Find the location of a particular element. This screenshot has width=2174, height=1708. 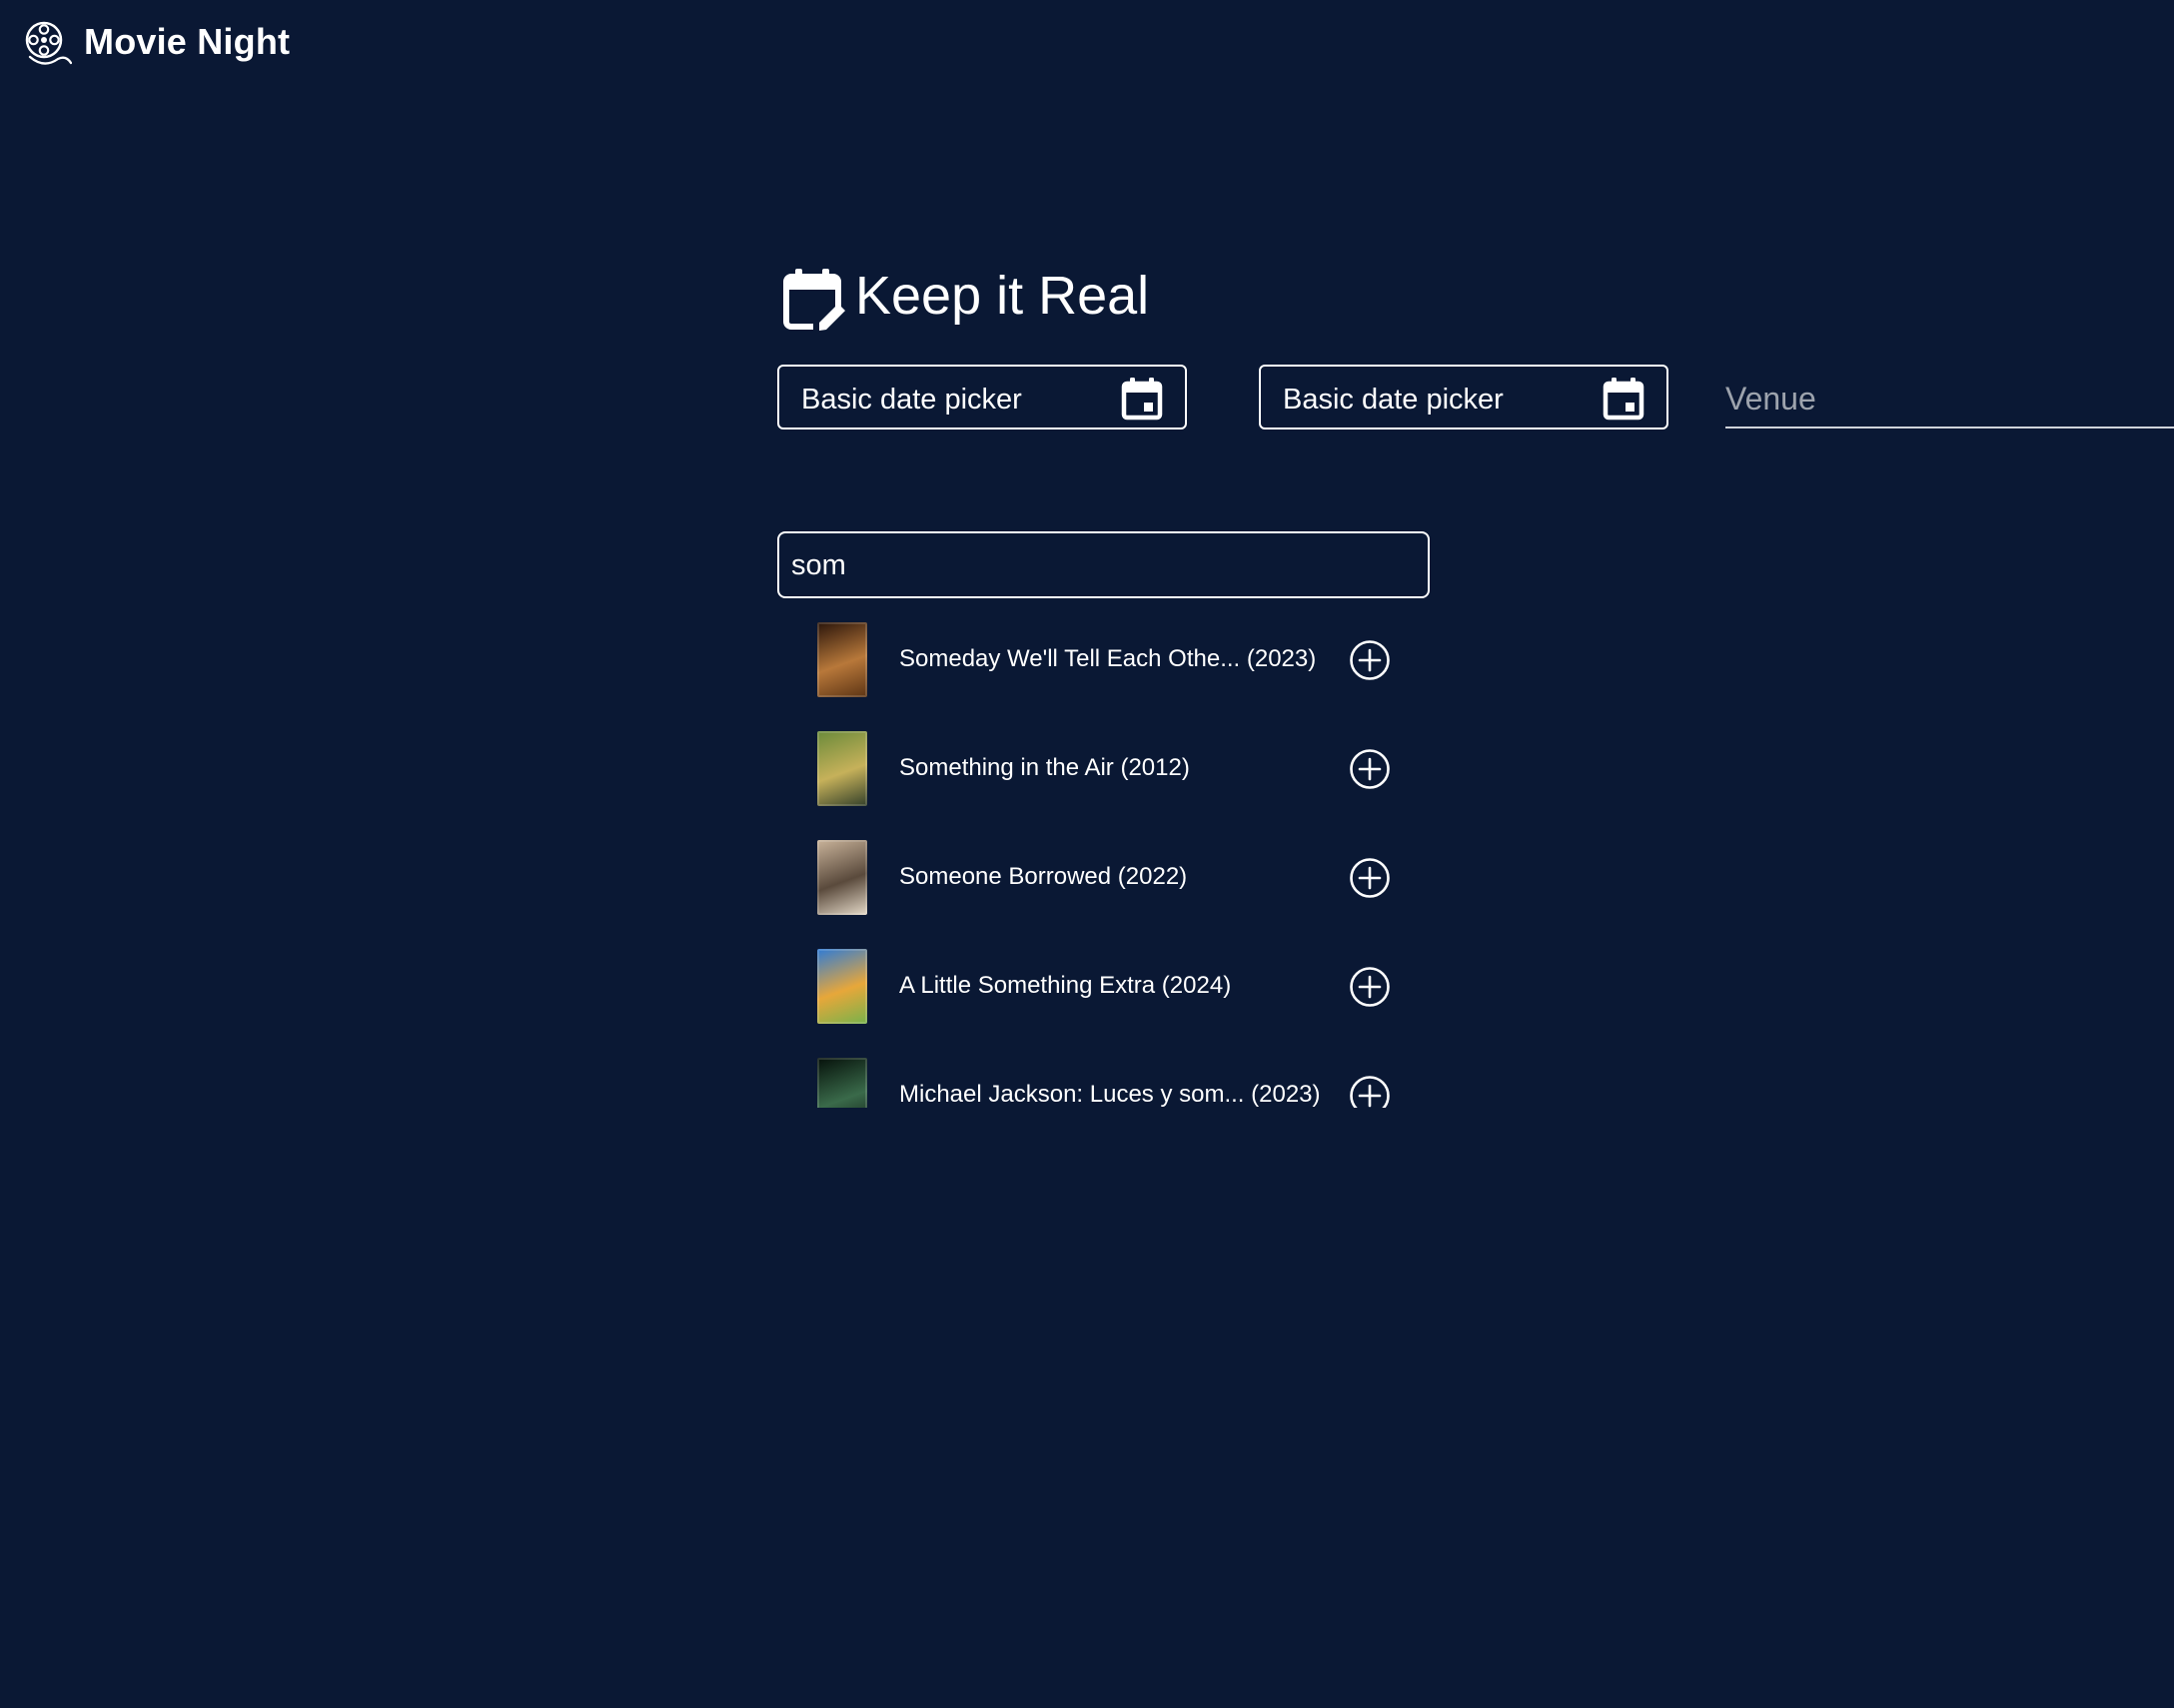

film-reel-icon is located at coordinates (47, 44).